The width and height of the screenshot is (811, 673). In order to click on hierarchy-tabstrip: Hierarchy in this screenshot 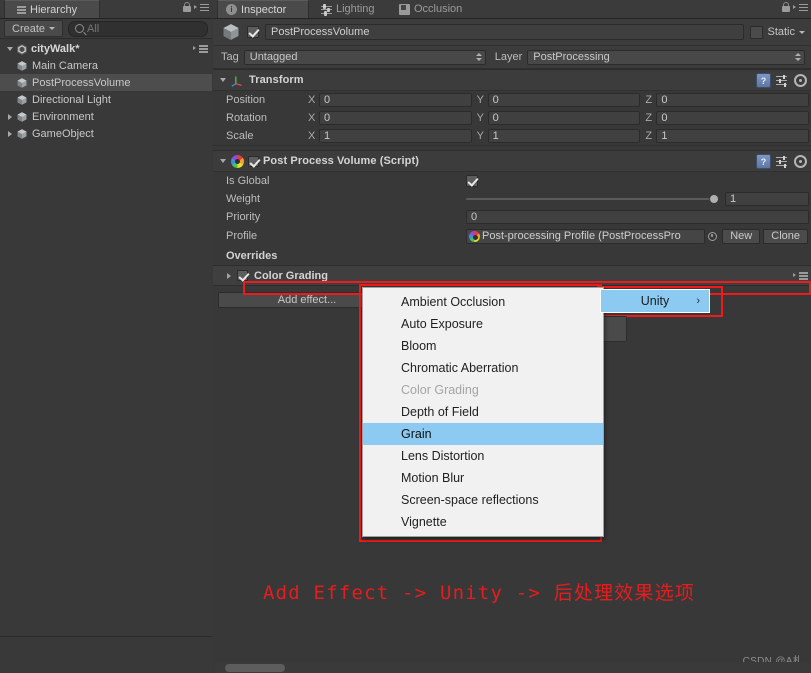, I will do `click(106, 9)`.